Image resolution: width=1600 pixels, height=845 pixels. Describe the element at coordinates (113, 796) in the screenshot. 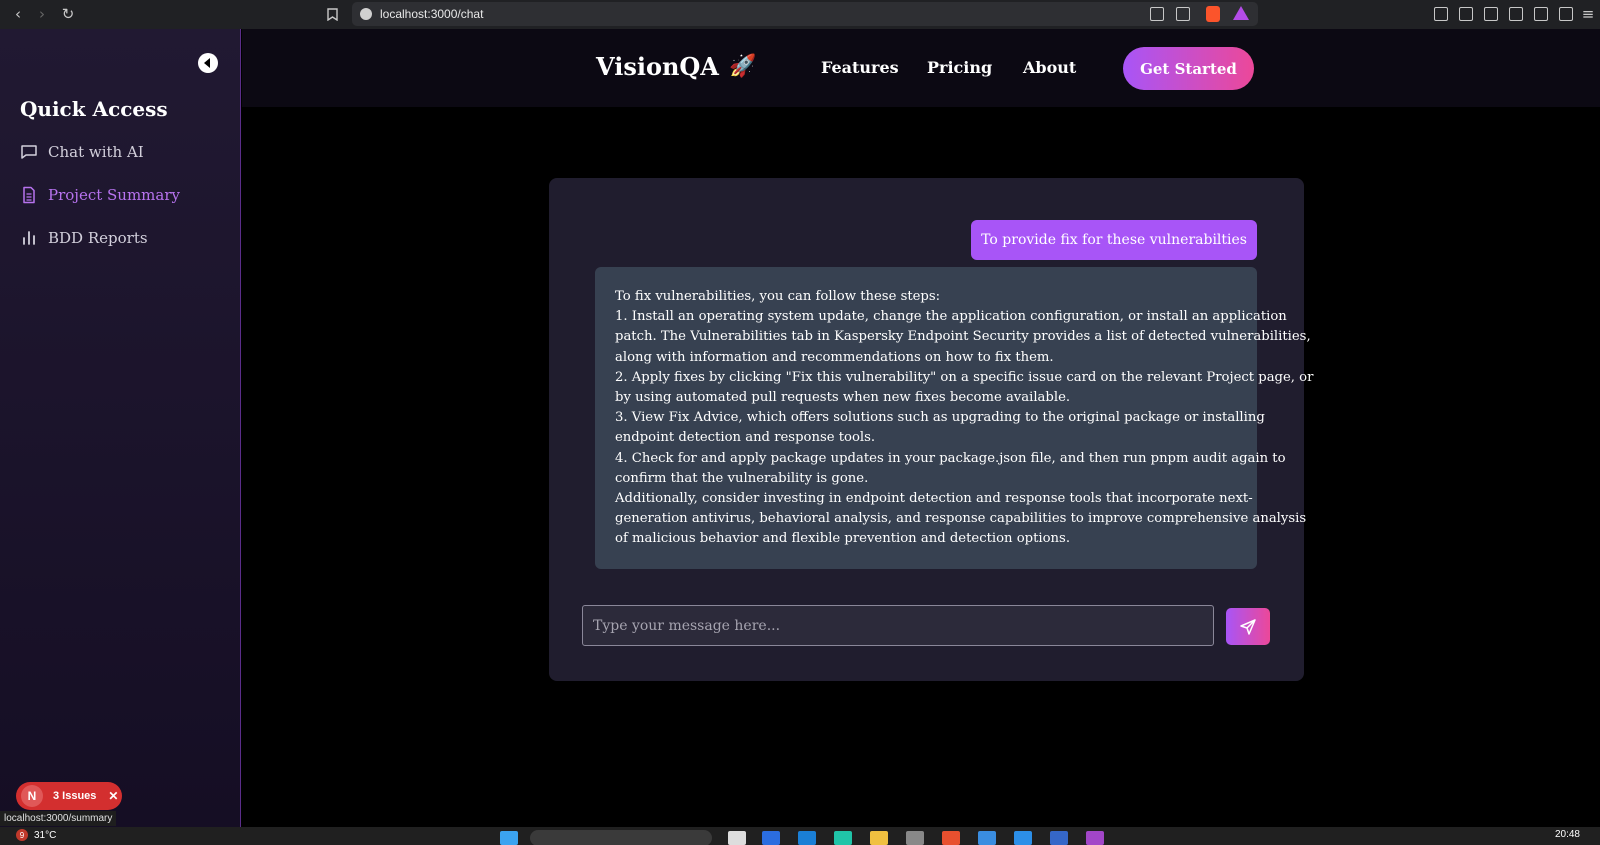

I see `close-icon: ✕` at that location.